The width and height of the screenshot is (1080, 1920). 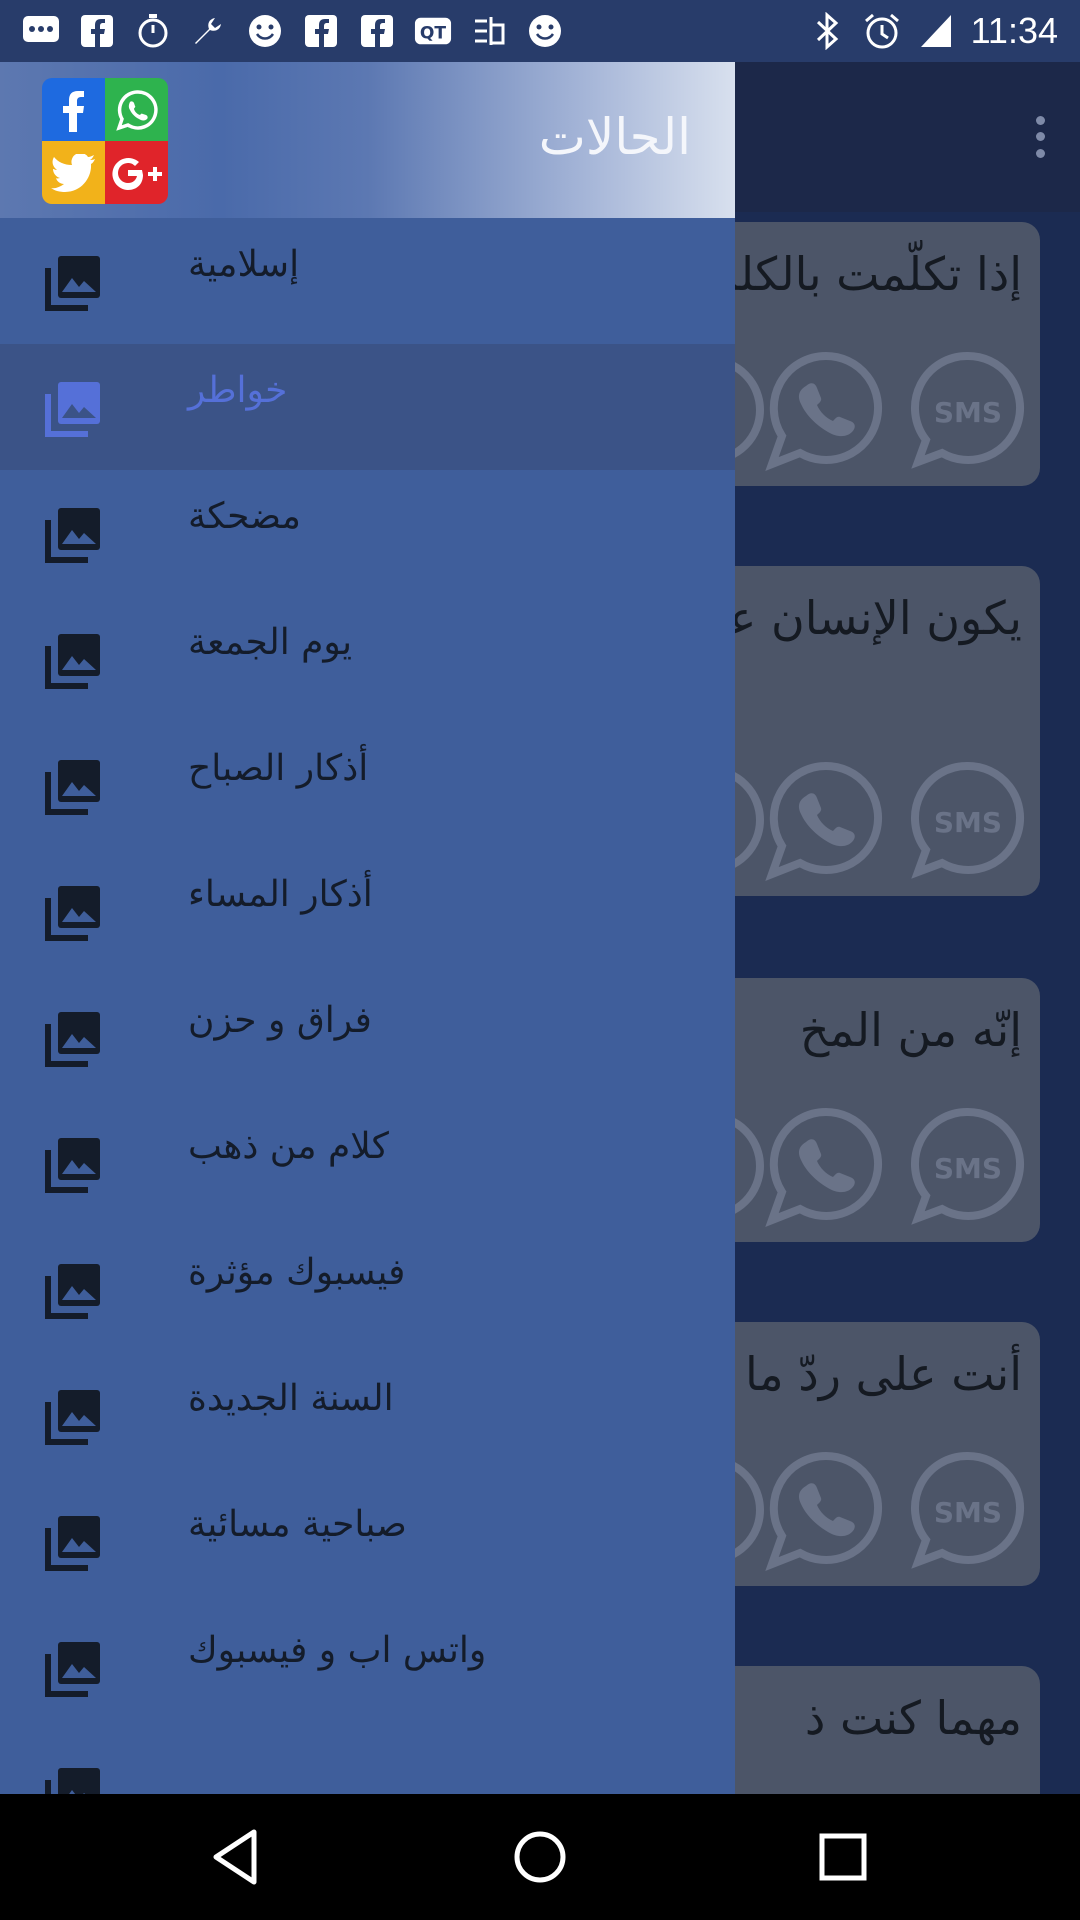 I want to click on drawer-item-parting-sadness: فراق و حزن, so click(x=367, y=1037).